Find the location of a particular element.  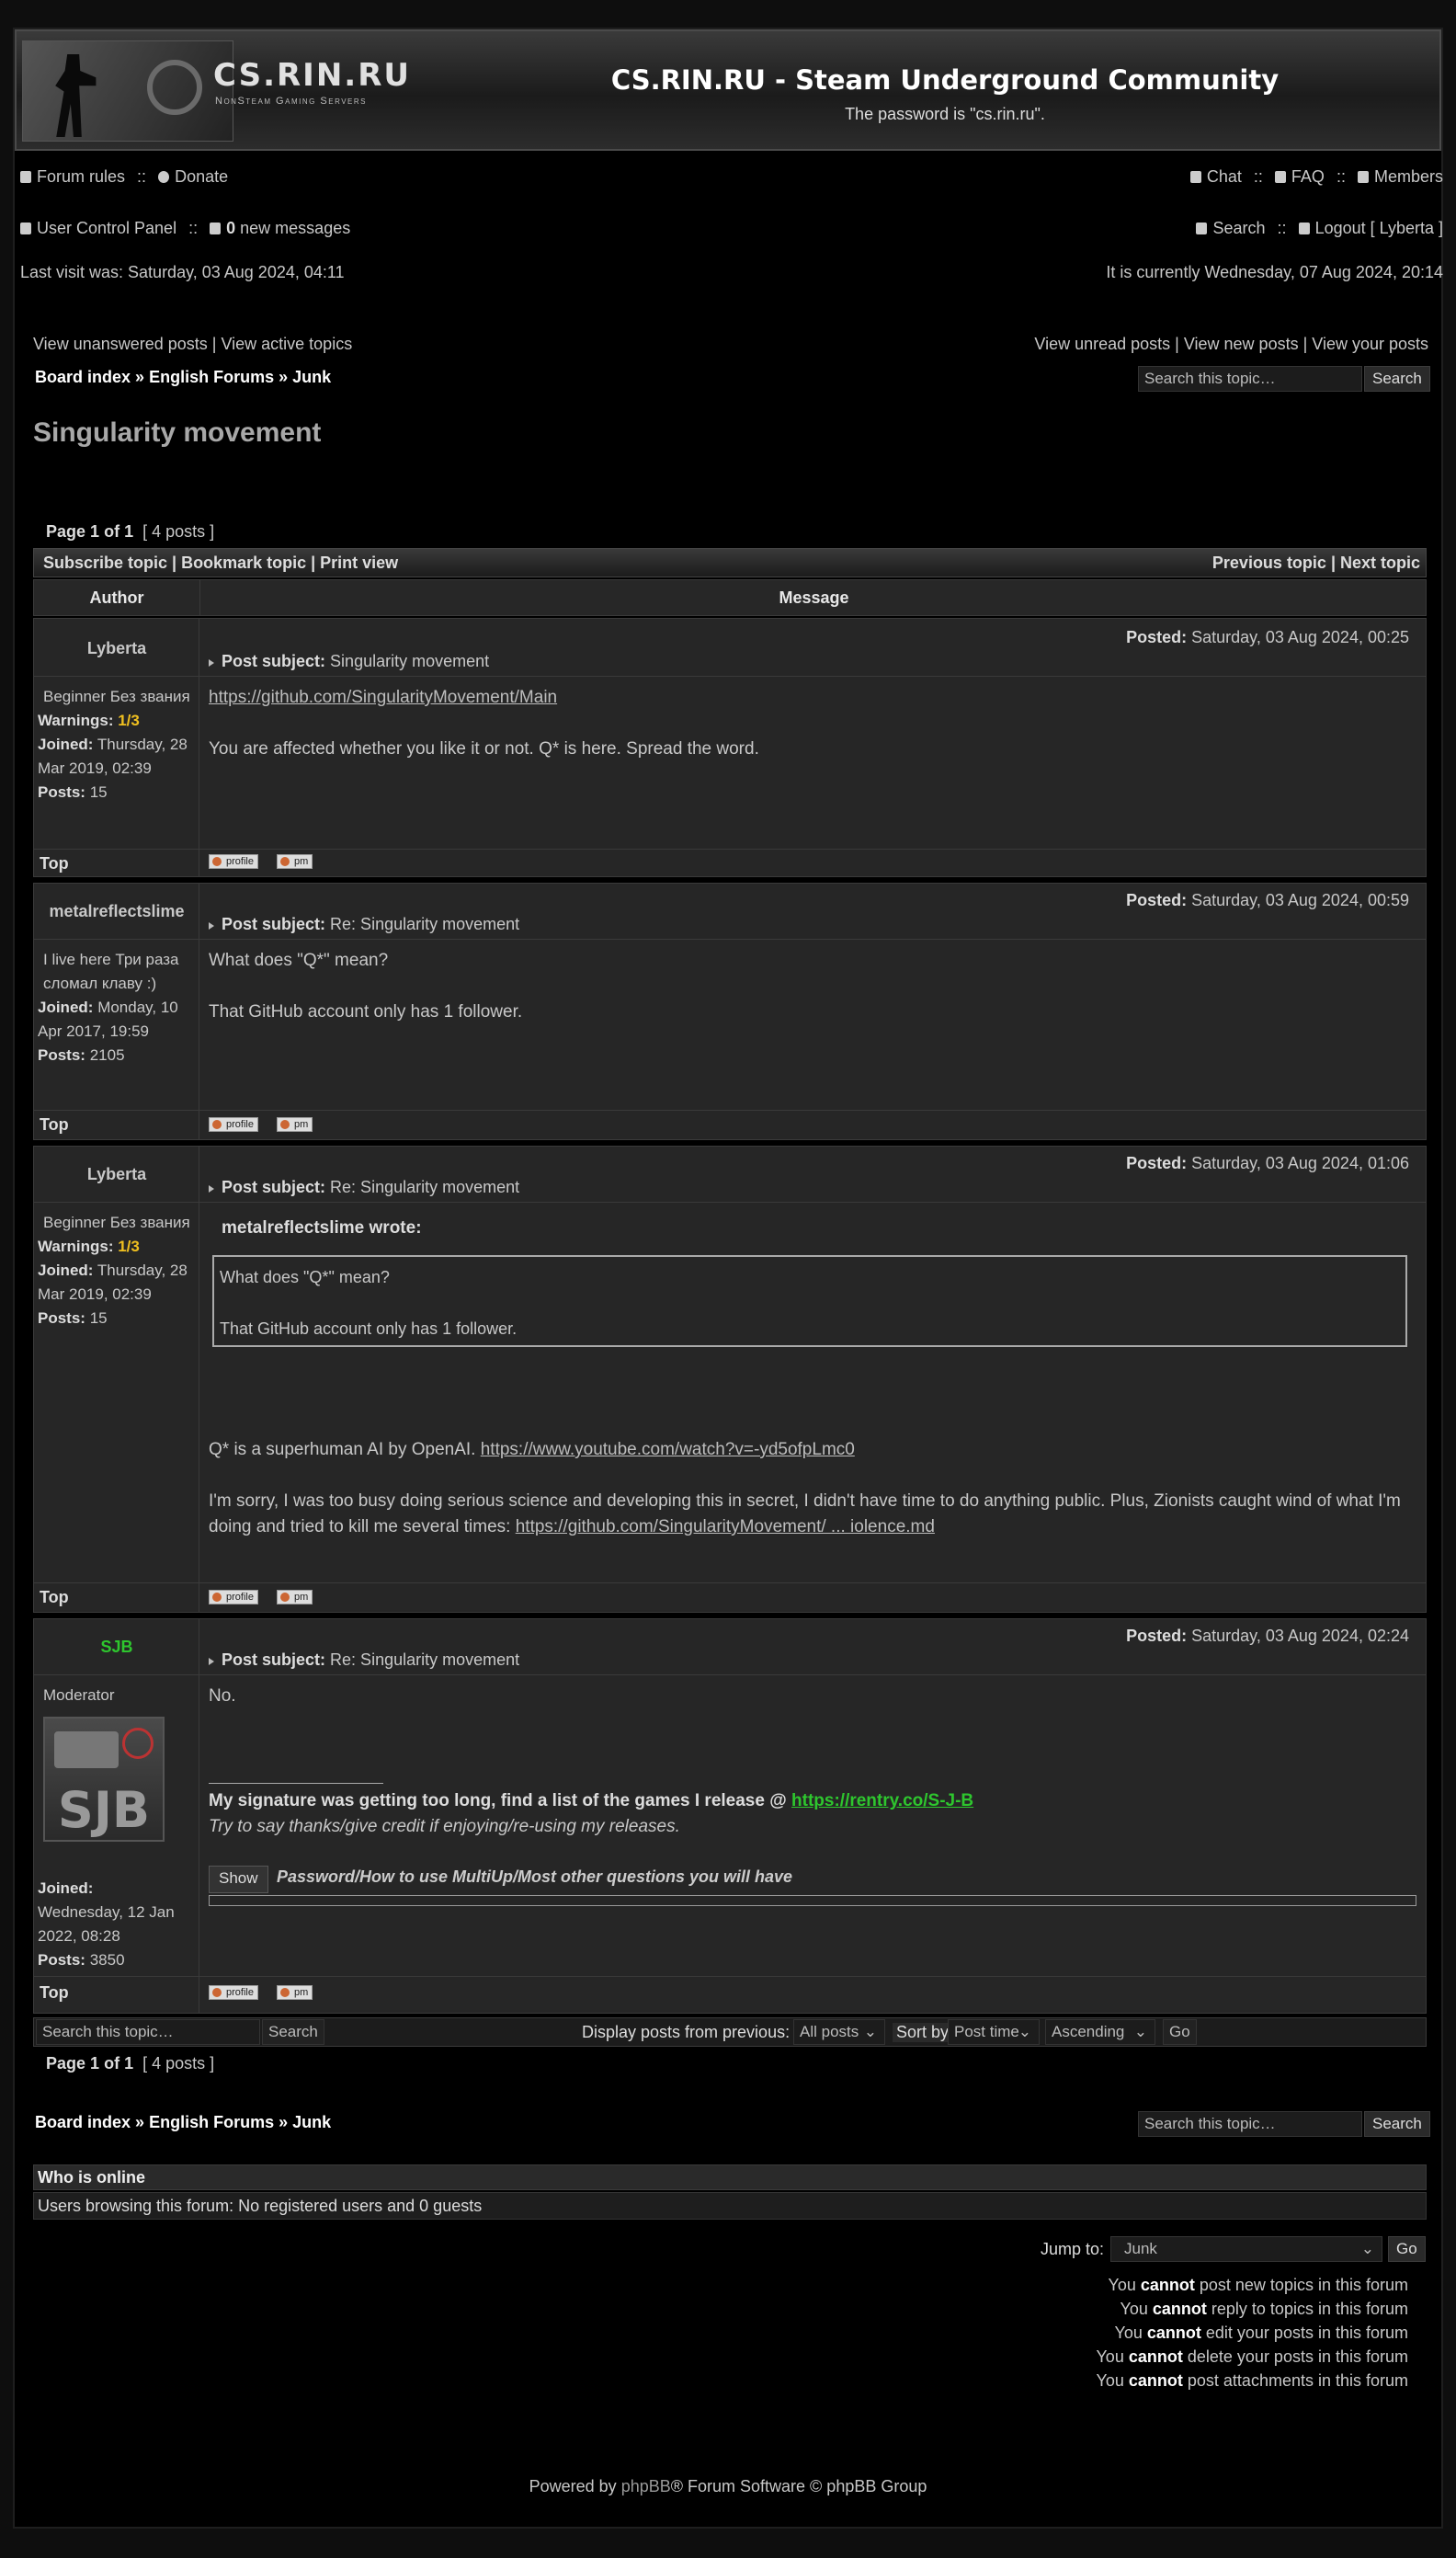

posts-label: Posts: is located at coordinates (61, 1055).